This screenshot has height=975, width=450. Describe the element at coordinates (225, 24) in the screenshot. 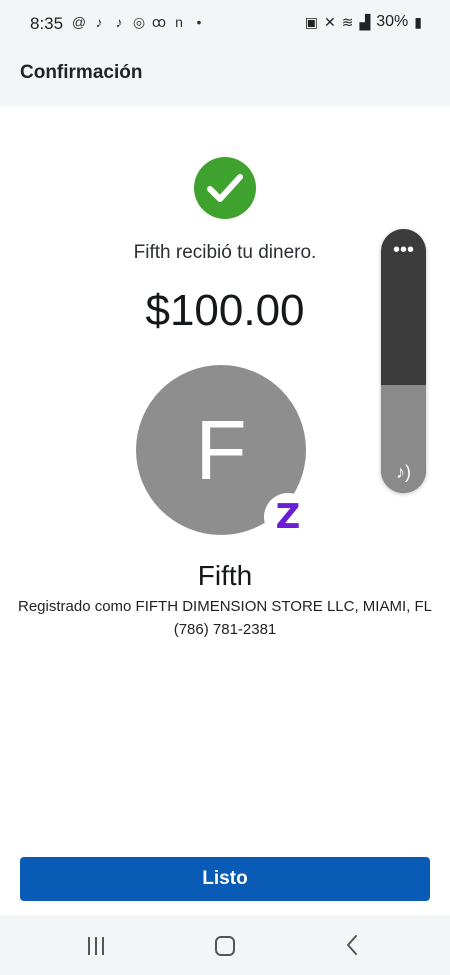

I see `status-bar: 8:35 @ ♪ ♪ ◎ ꝏ n • ▣ ✕ ≋ ▟ 30% ▮` at that location.